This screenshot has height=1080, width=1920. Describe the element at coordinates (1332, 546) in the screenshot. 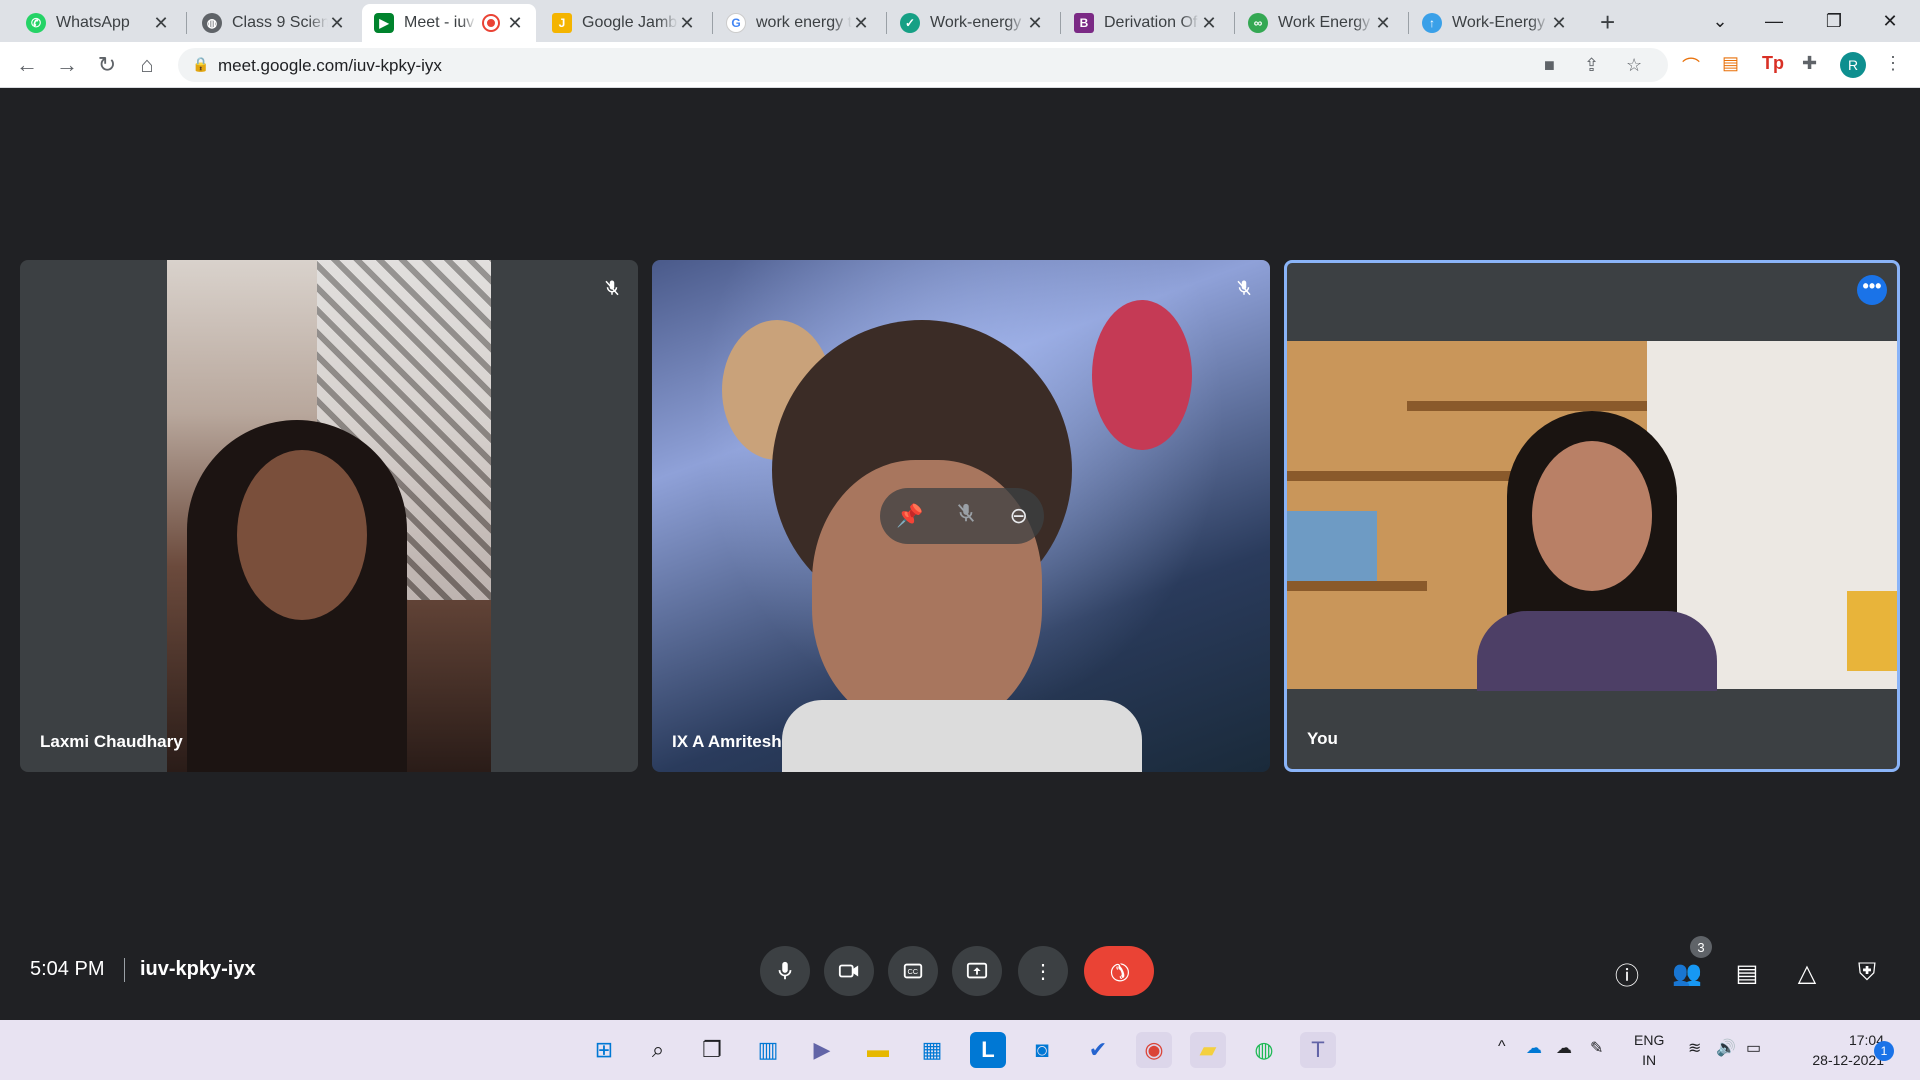

I see `framed-picture` at that location.